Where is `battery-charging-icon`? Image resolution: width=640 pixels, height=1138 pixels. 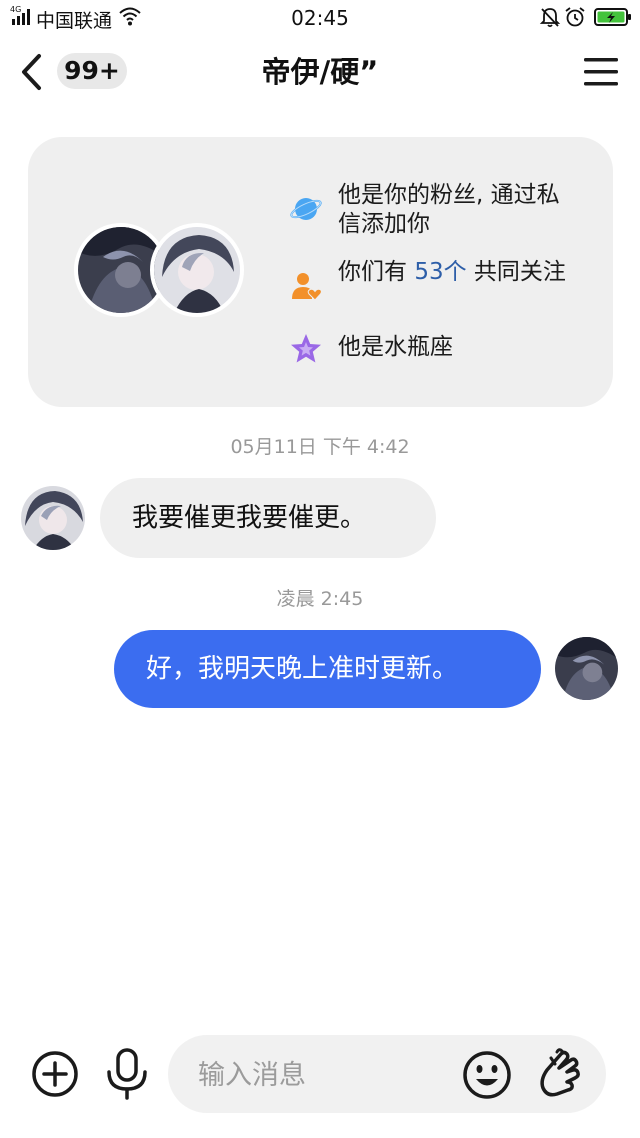 battery-charging-icon is located at coordinates (612, 17).